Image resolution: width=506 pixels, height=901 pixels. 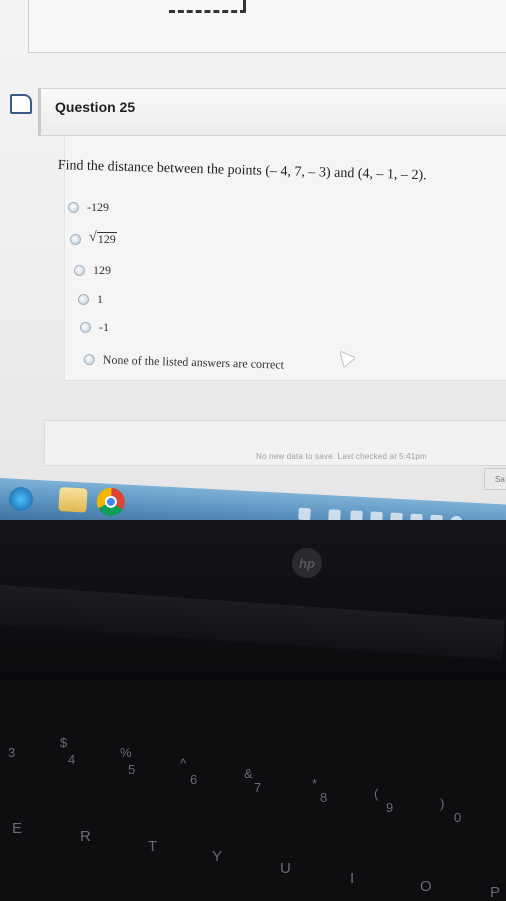 What do you see at coordinates (442, 803) in the screenshot?
I see `key-label: )` at bounding box center [442, 803].